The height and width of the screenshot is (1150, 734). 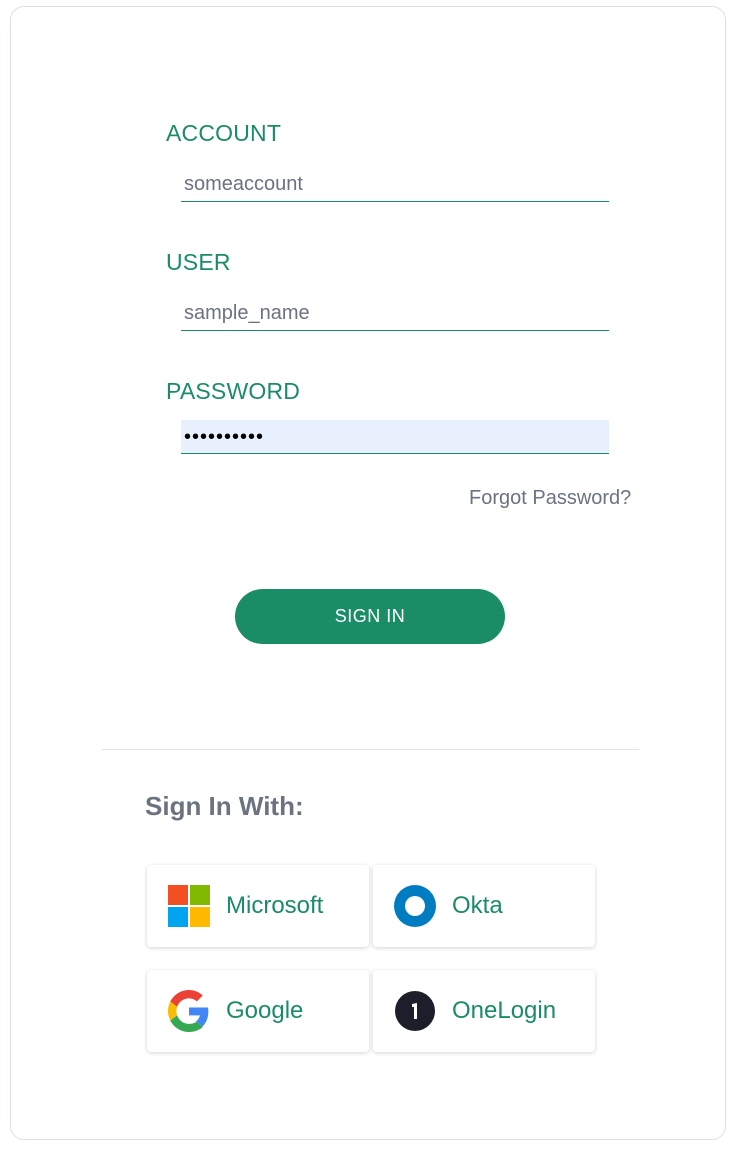 I want to click on microsoft-sso-button: Microsoft, so click(x=258, y=906).